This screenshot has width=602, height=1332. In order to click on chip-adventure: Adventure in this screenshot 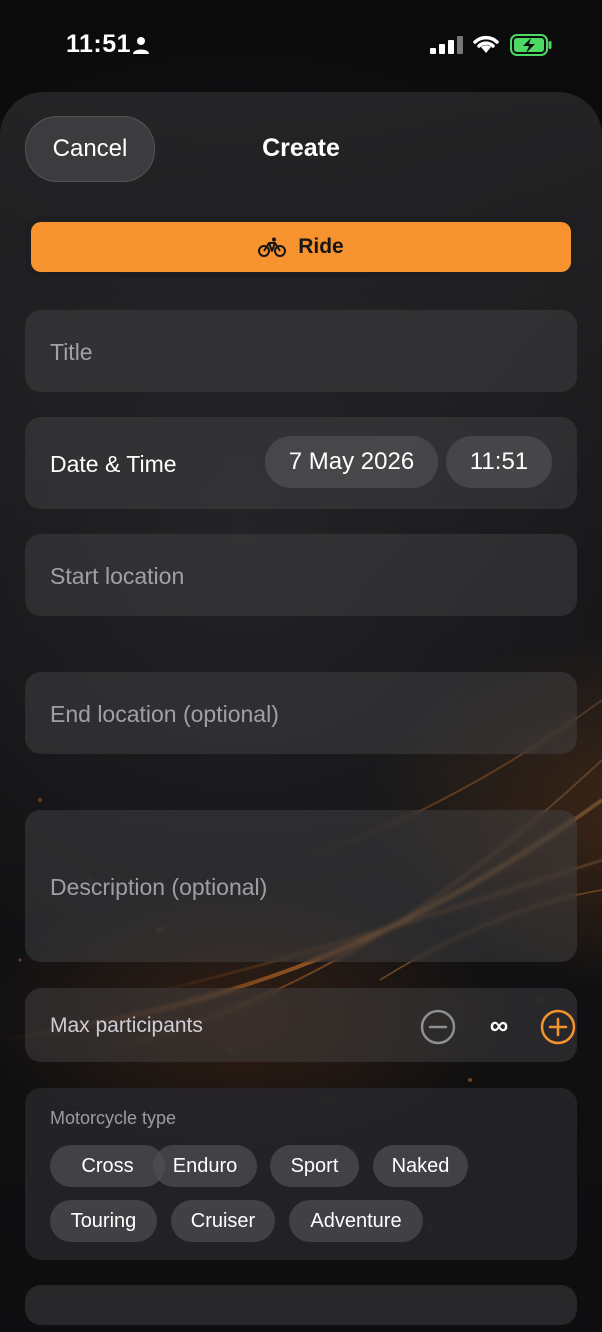, I will do `click(356, 1221)`.